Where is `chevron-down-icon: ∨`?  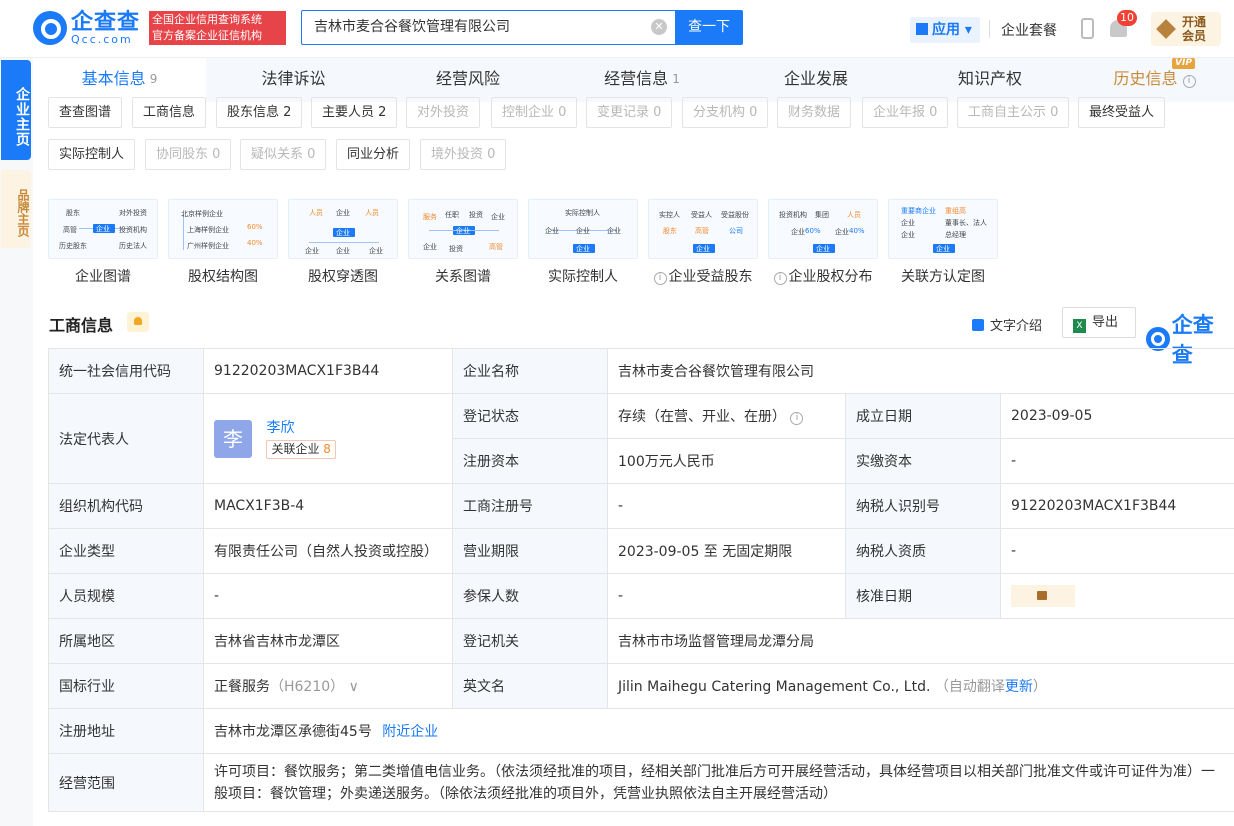 chevron-down-icon: ∨ is located at coordinates (354, 687).